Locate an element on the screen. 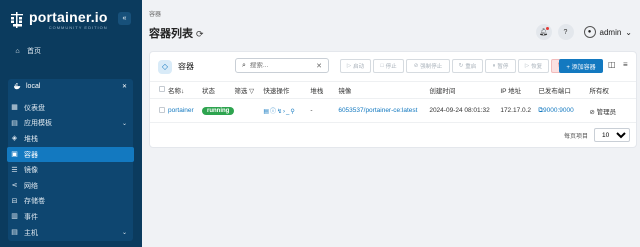 The image size is (640, 247). collapse-sidebar-button: « is located at coordinates (124, 18).